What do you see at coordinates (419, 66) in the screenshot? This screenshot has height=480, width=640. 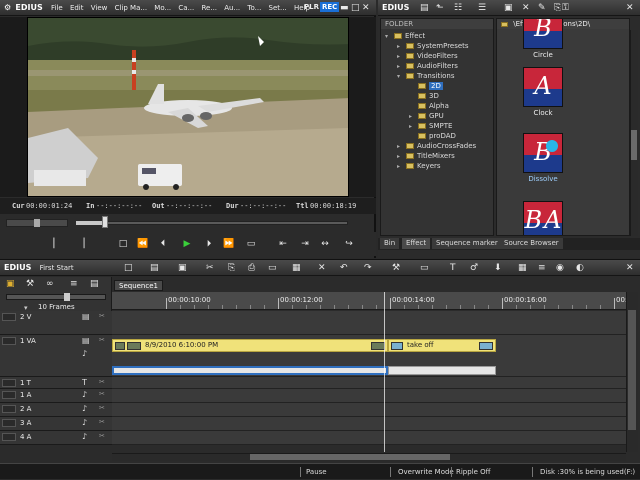 I see `tree-item: ▸ AudioFilters` at bounding box center [419, 66].